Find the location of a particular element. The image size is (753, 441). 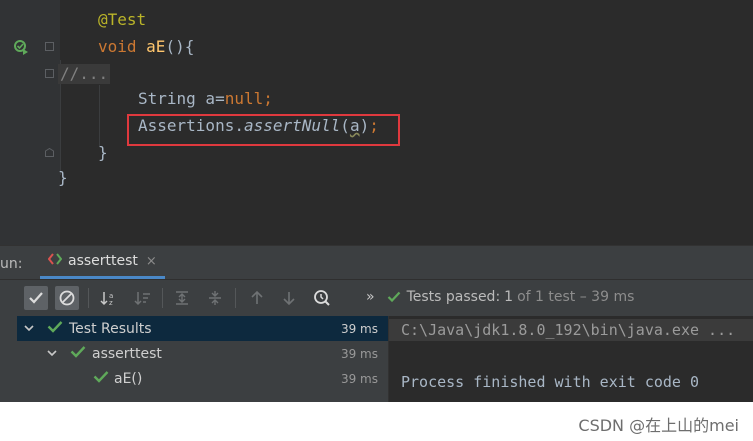

collapse-all-button is located at coordinates (215, 298).